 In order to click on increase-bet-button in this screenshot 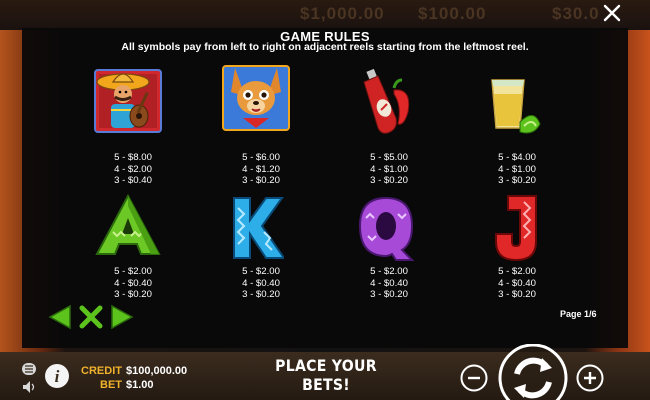, I will do `click(590, 378)`.